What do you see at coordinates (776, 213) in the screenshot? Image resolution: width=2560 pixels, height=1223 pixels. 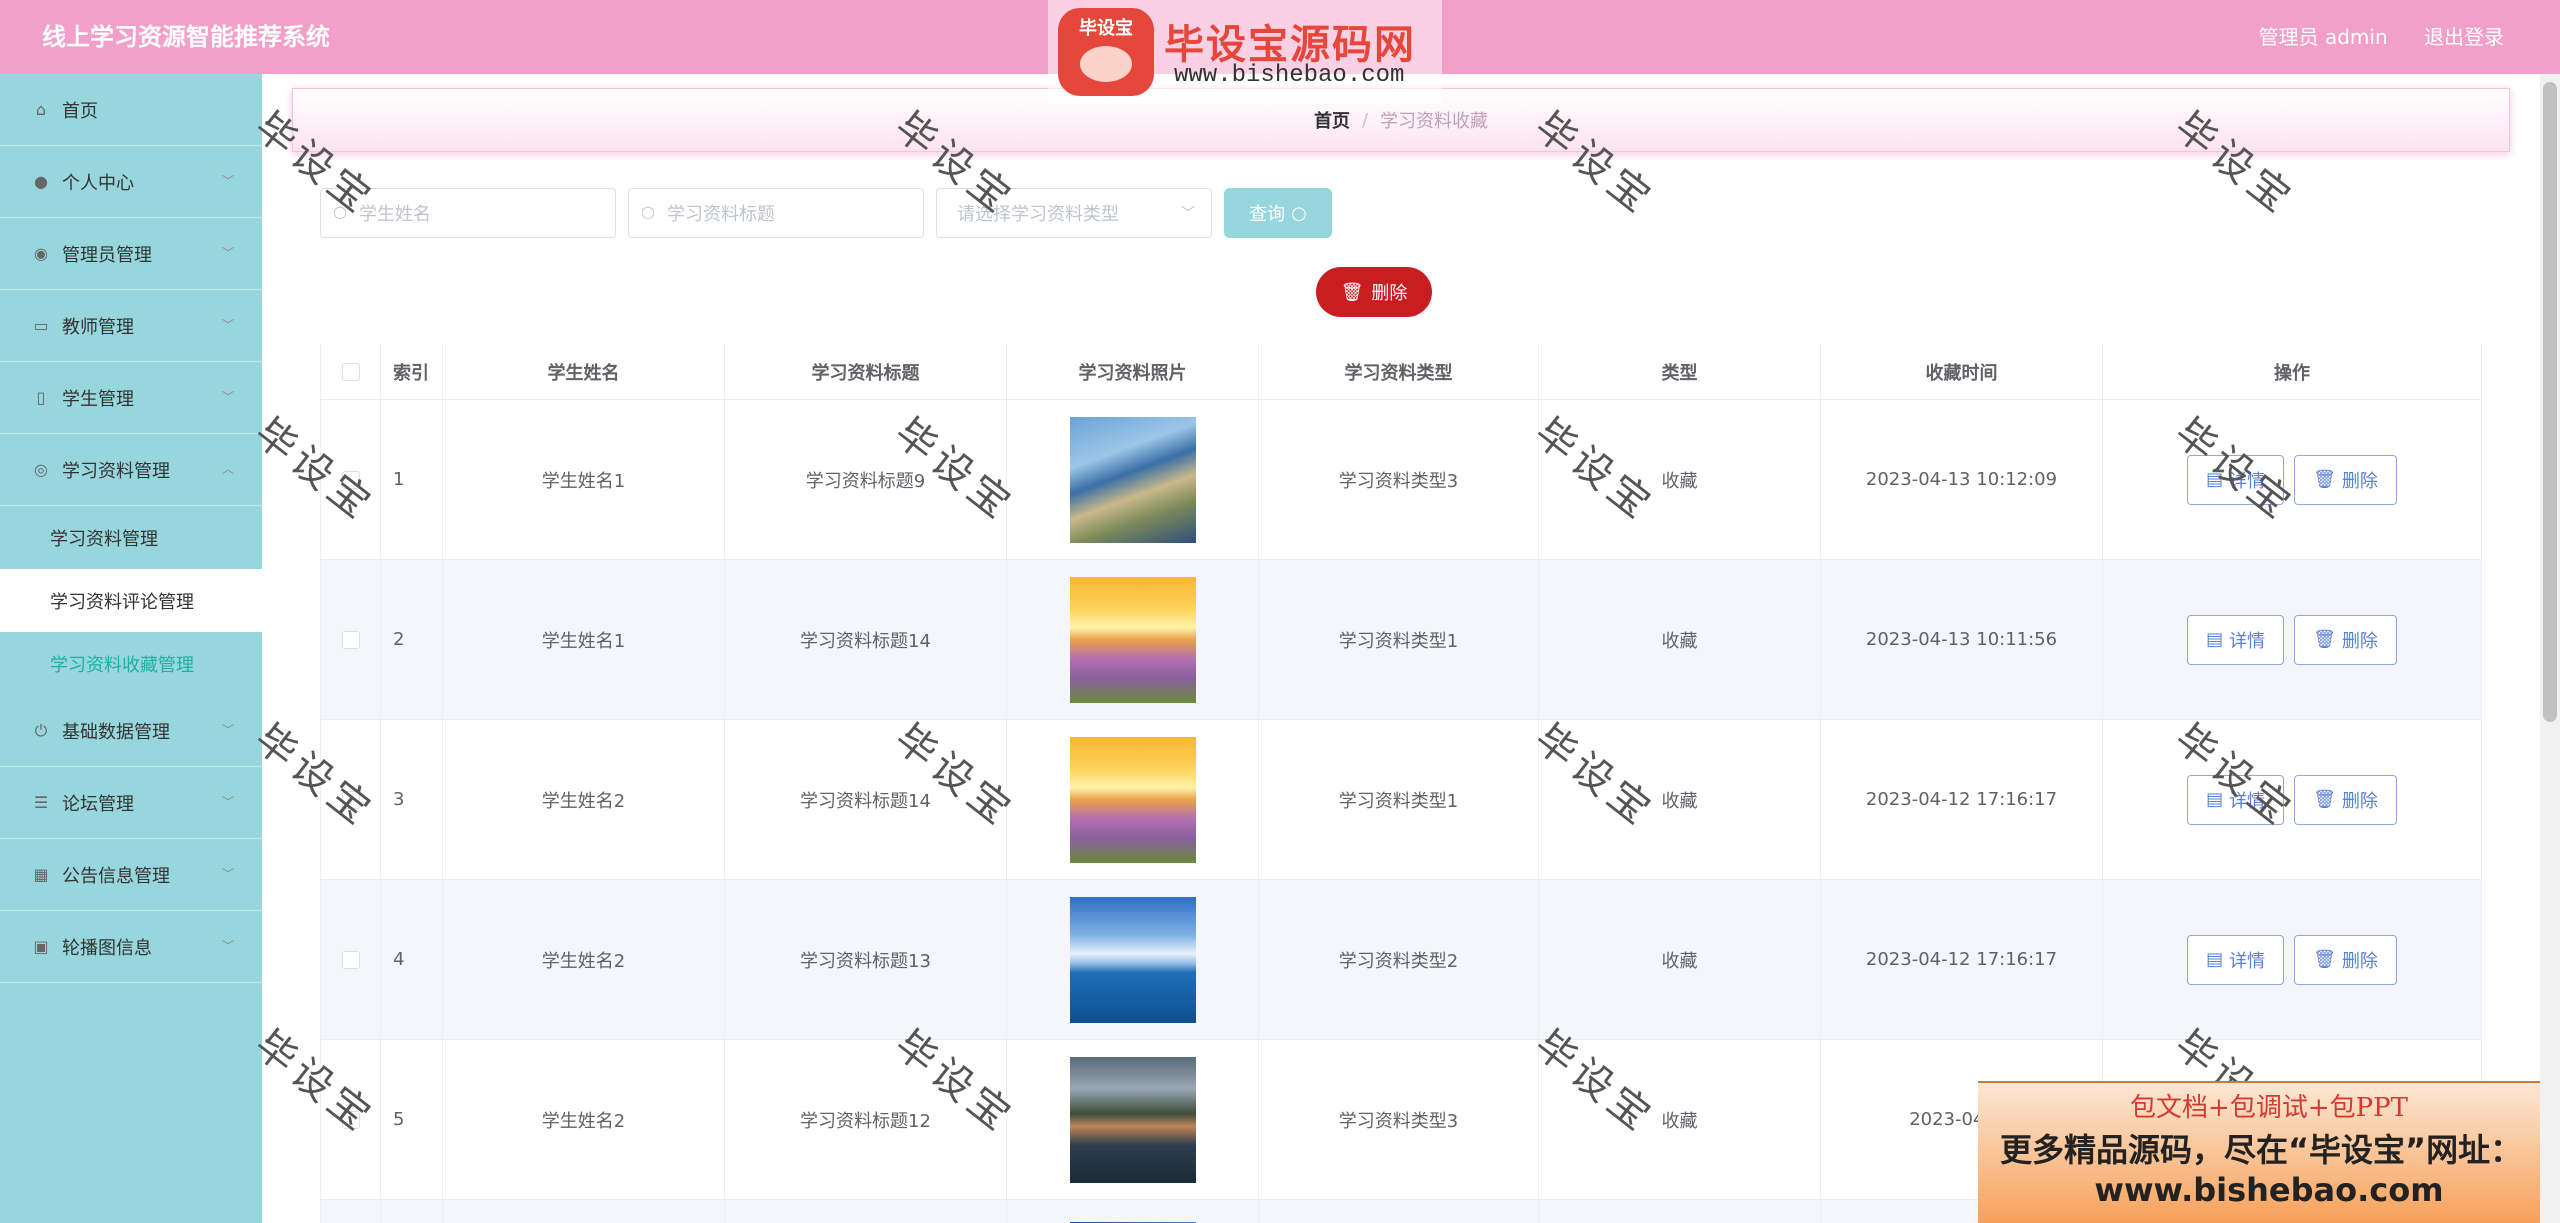 I see `title-input: ○ 学习资料标题` at bounding box center [776, 213].